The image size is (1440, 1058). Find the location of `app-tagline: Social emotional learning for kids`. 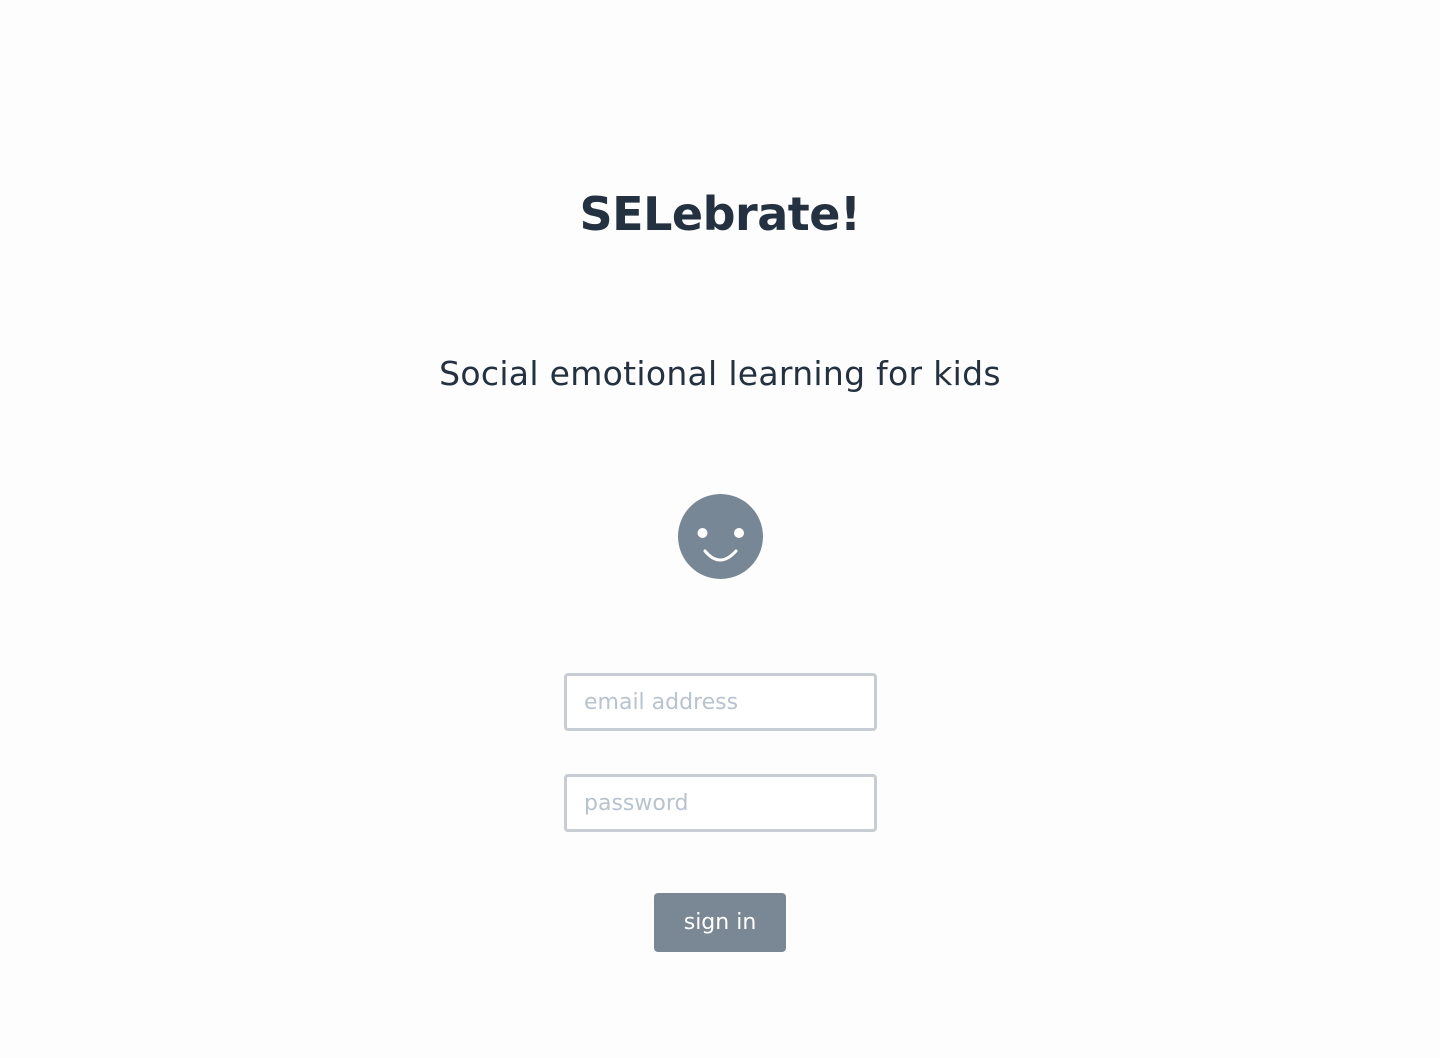

app-tagline: Social emotional learning for kids is located at coordinates (720, 373).